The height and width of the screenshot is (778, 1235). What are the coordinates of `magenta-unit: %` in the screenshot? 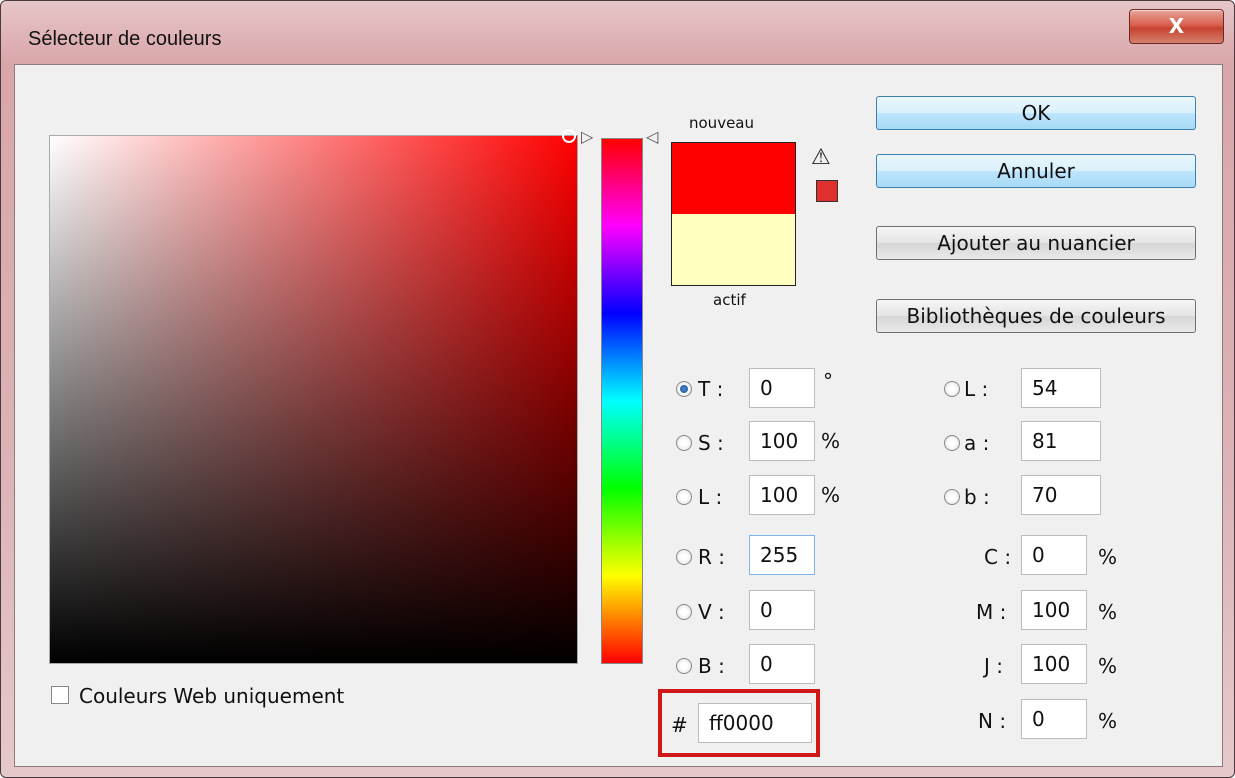 It's located at (1108, 612).